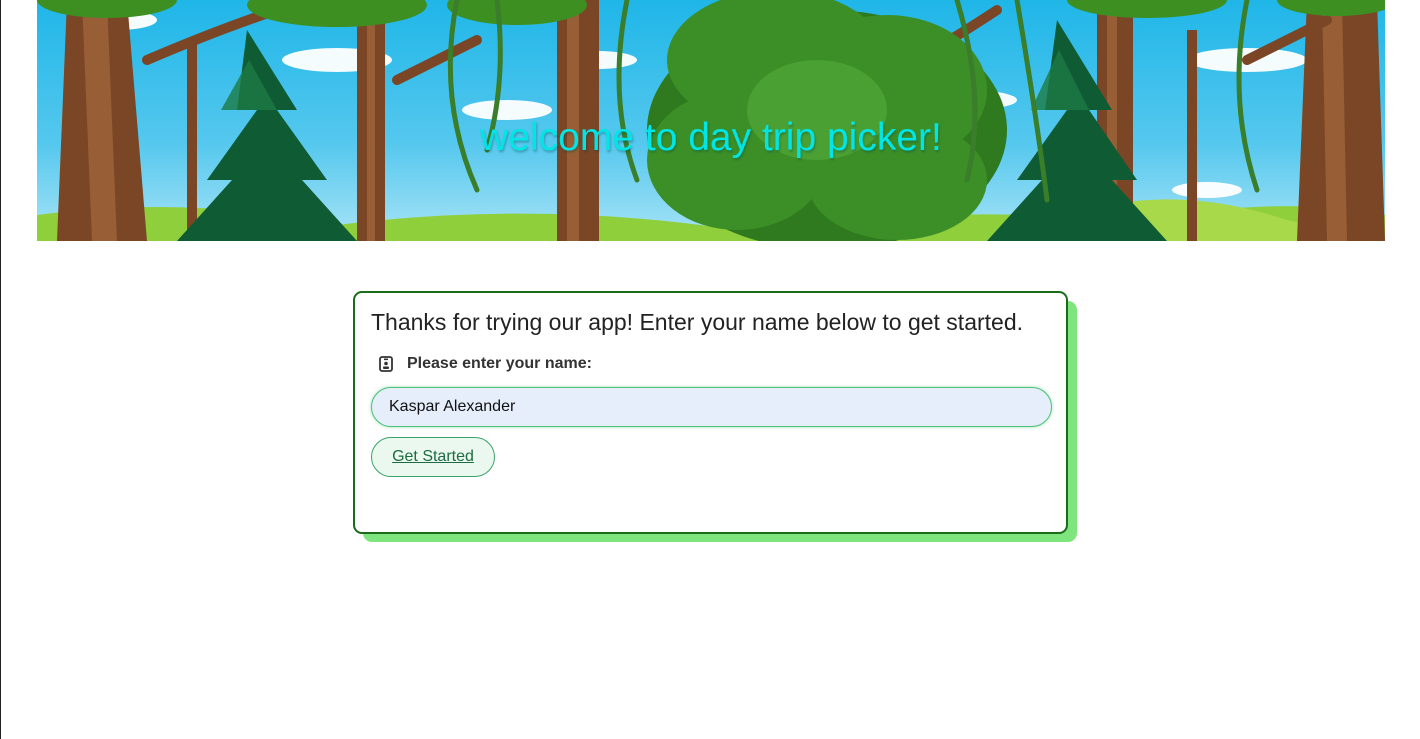  What do you see at coordinates (499, 363) in the screenshot?
I see `name-label: Please enter your name:` at bounding box center [499, 363].